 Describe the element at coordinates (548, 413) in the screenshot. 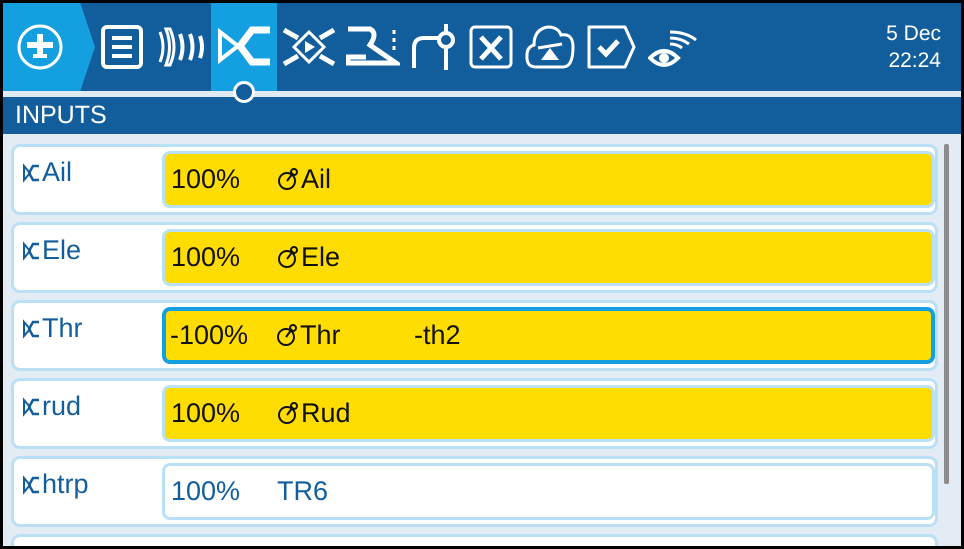

I see `input-line-field: 100% Rud` at that location.